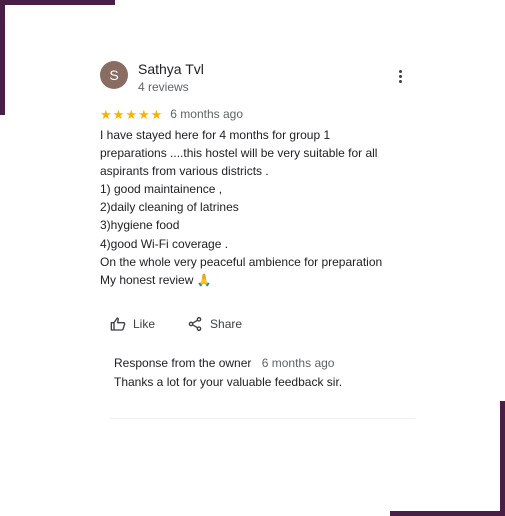  Describe the element at coordinates (298, 363) in the screenshot. I see `owner-response-date: 6 months ago` at that location.